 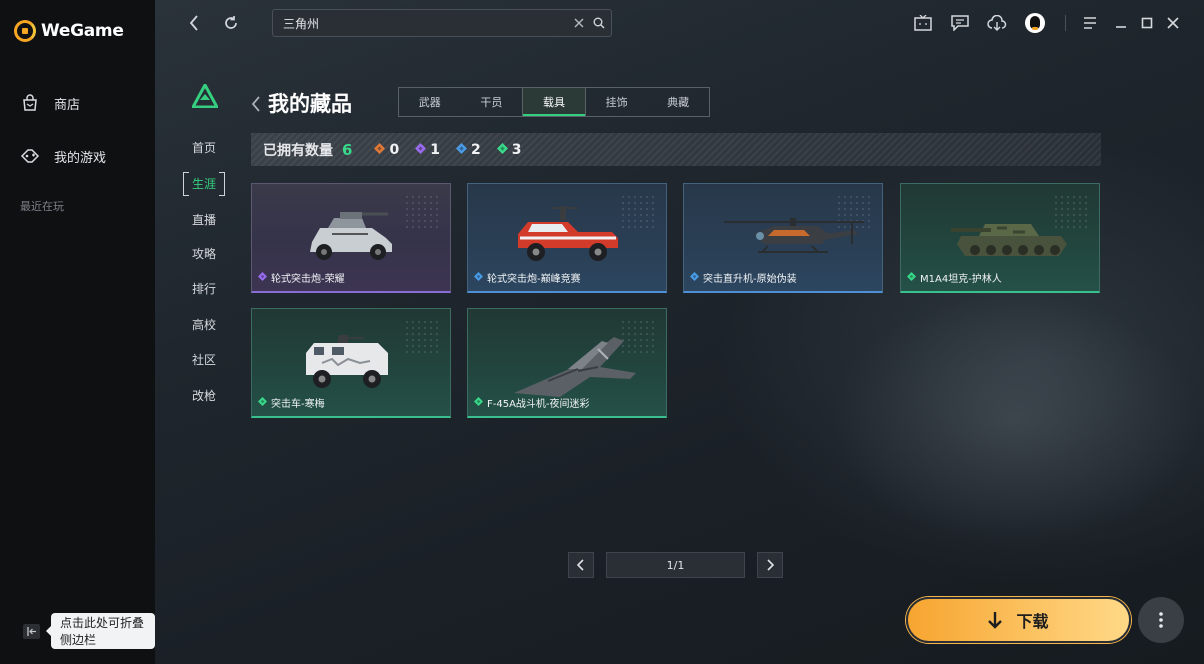 I want to click on game-nav-item: 高校, so click(x=204, y=324).